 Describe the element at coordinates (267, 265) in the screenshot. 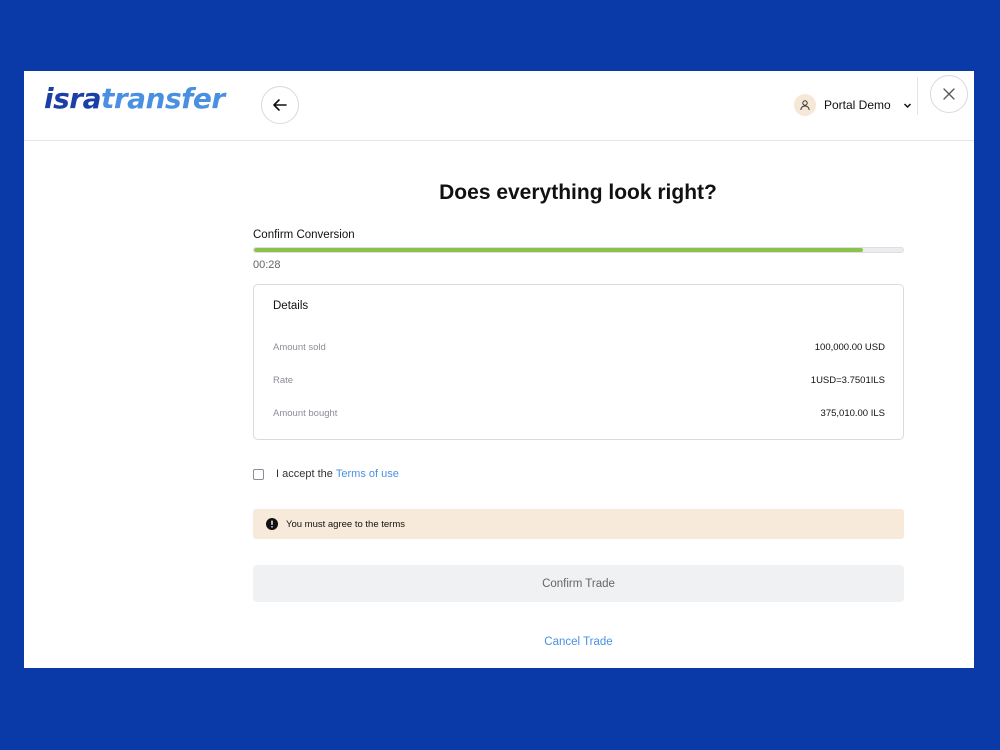

I see `countdown-timer: 00:28` at that location.